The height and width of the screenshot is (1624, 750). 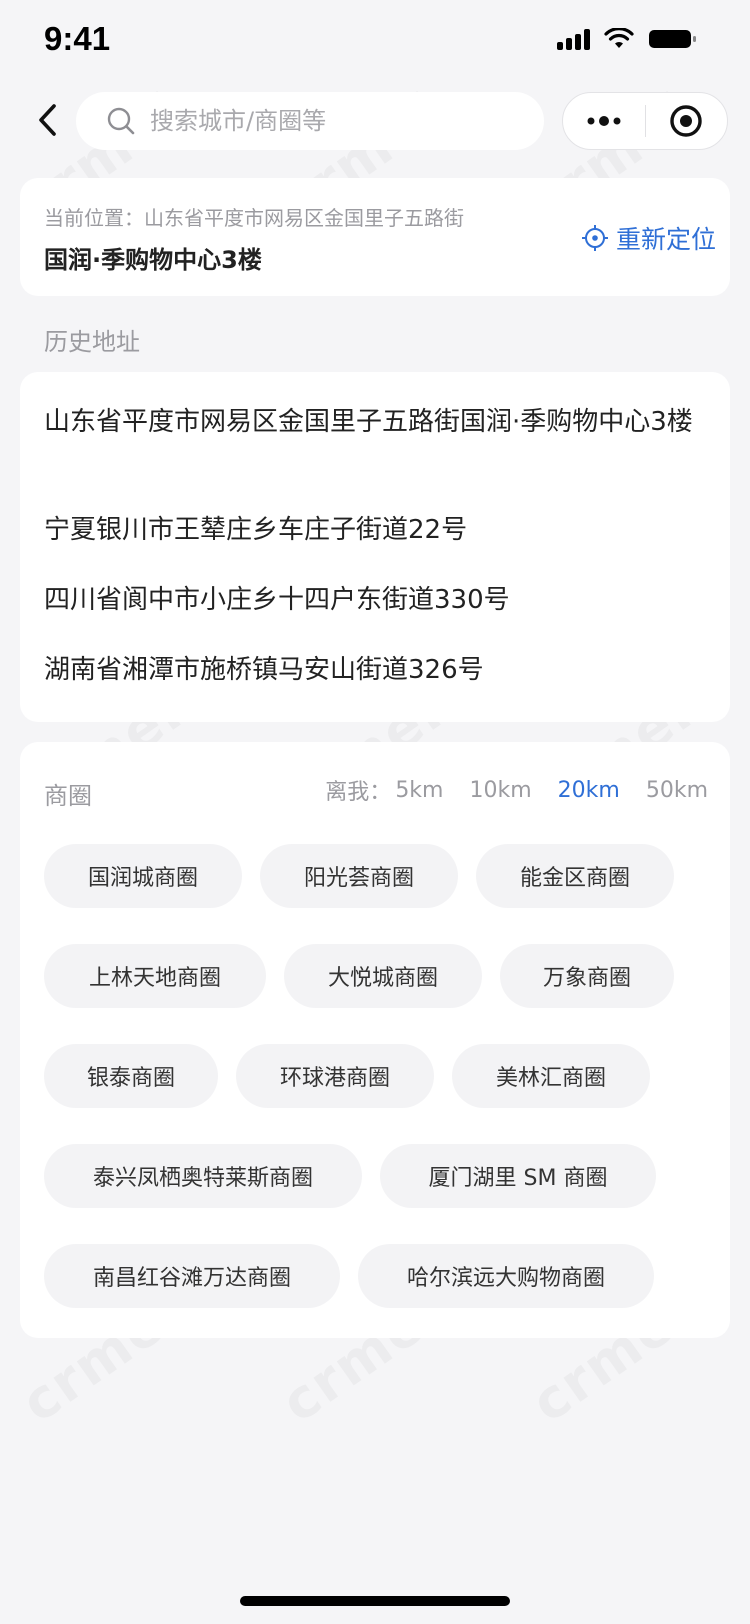 What do you see at coordinates (77, 38) in the screenshot?
I see `status-time: 9:41` at bounding box center [77, 38].